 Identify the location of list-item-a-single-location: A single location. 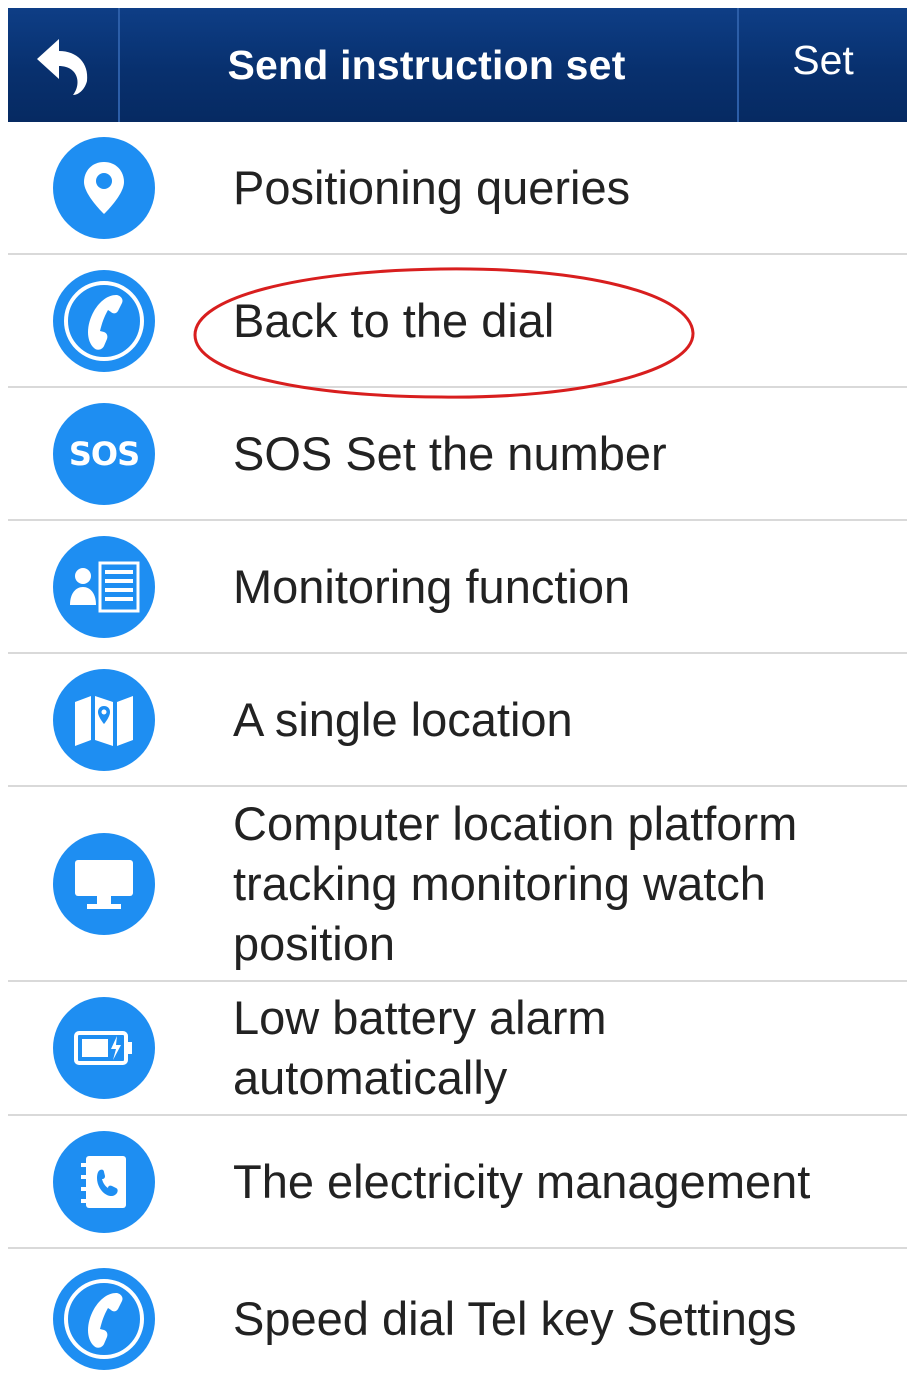
(457, 720).